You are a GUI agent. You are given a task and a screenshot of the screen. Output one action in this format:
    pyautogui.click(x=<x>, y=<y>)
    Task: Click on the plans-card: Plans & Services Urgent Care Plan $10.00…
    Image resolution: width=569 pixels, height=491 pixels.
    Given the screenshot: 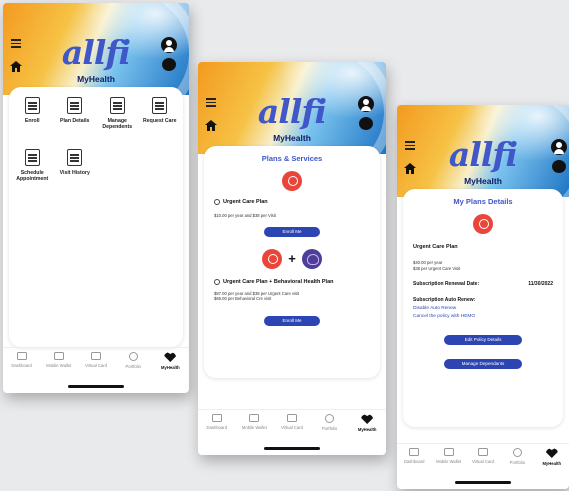 What is the action you would take?
    pyautogui.click(x=292, y=262)
    